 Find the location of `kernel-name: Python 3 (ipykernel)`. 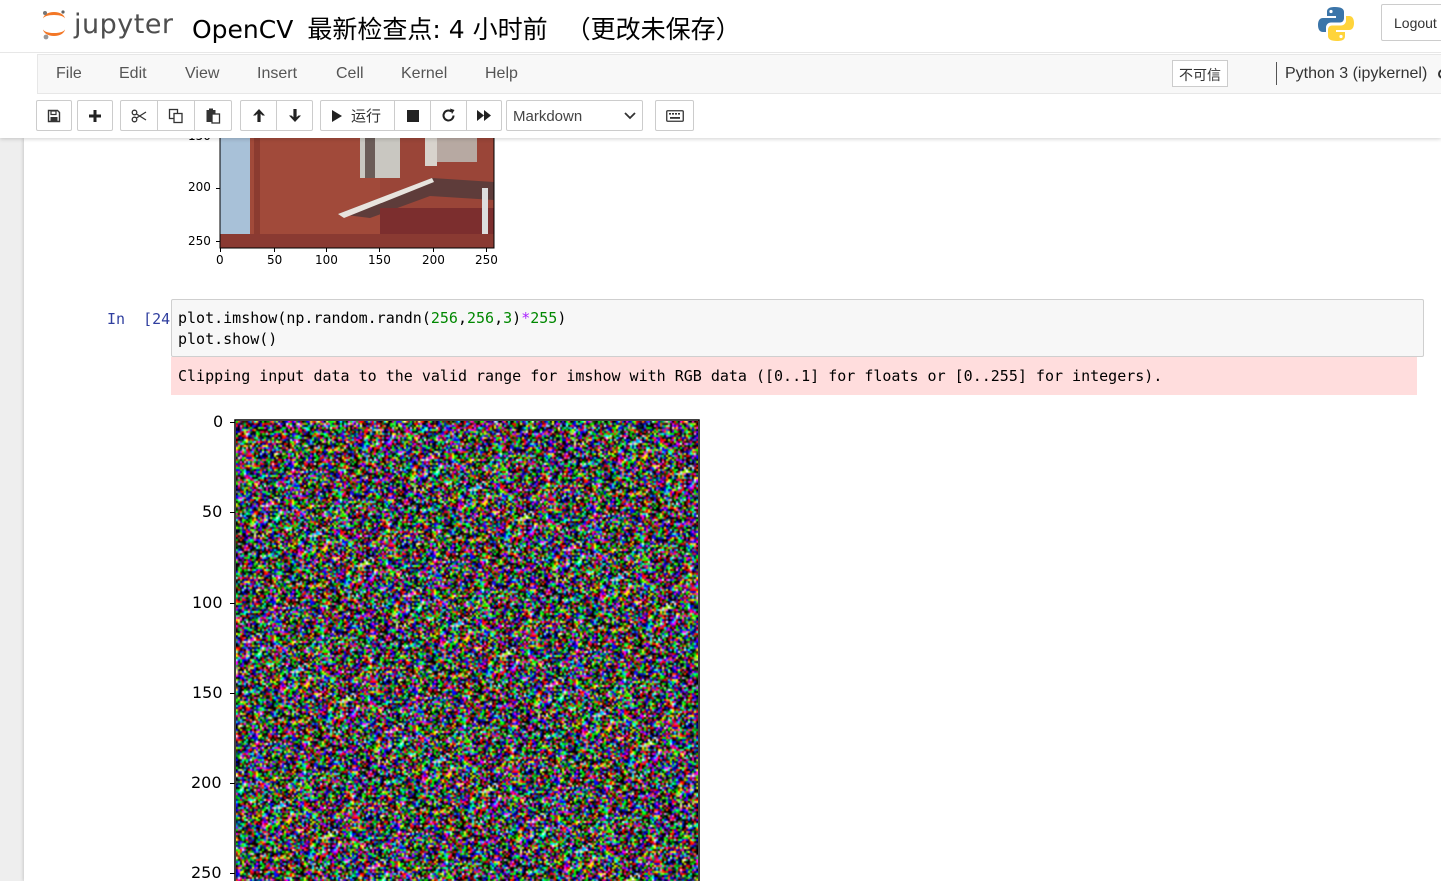

kernel-name: Python 3 (ipykernel) is located at coordinates (1356, 74).